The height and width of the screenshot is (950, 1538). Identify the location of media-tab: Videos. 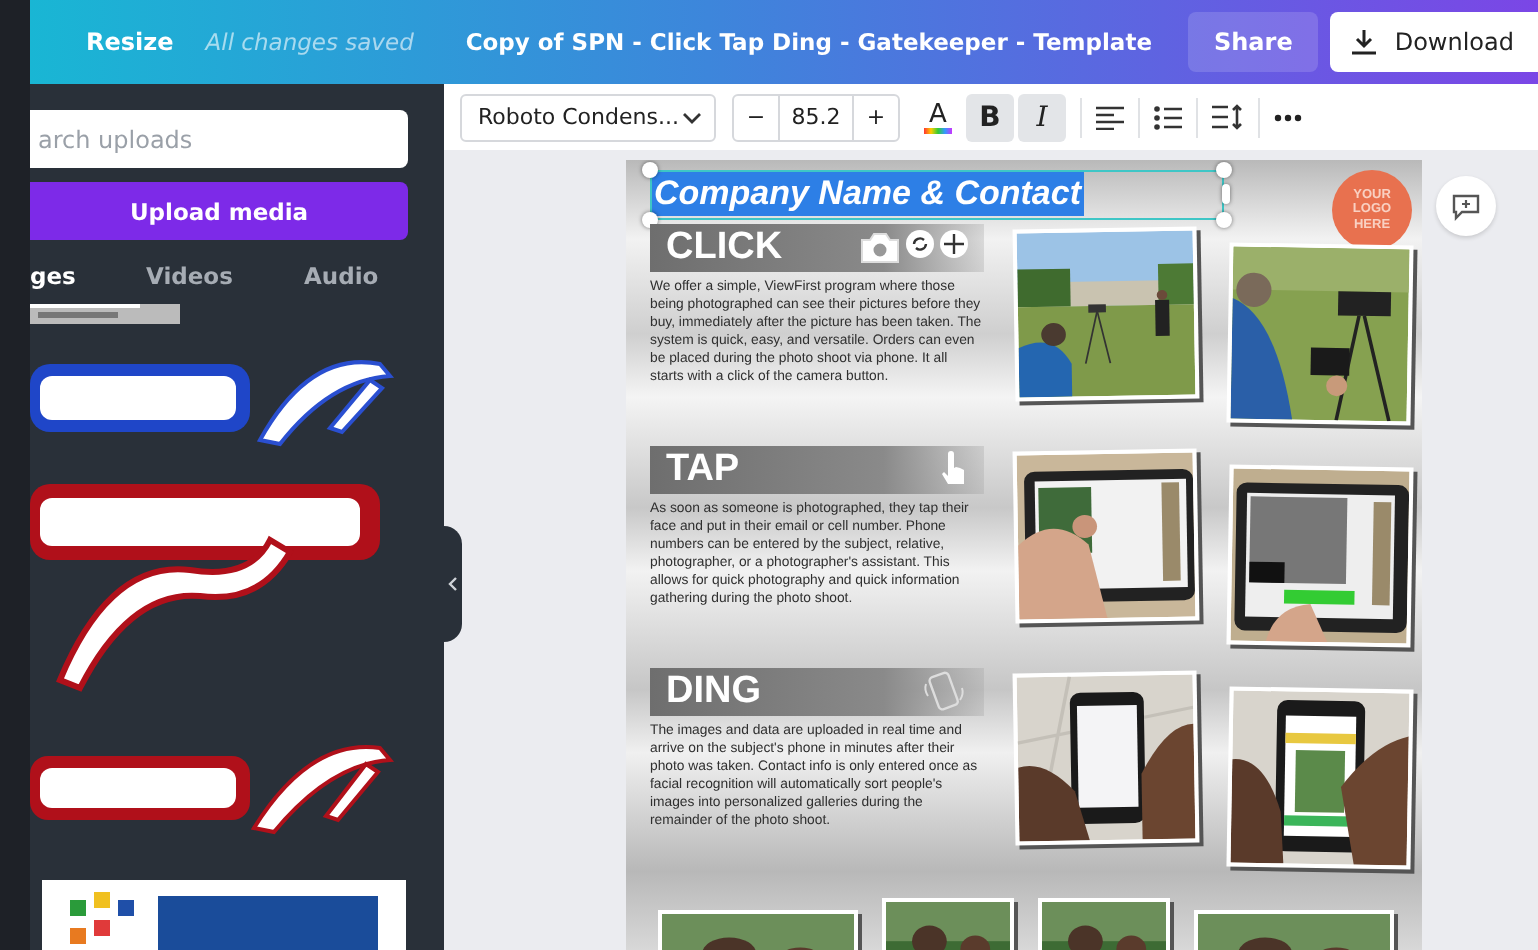
(225, 276).